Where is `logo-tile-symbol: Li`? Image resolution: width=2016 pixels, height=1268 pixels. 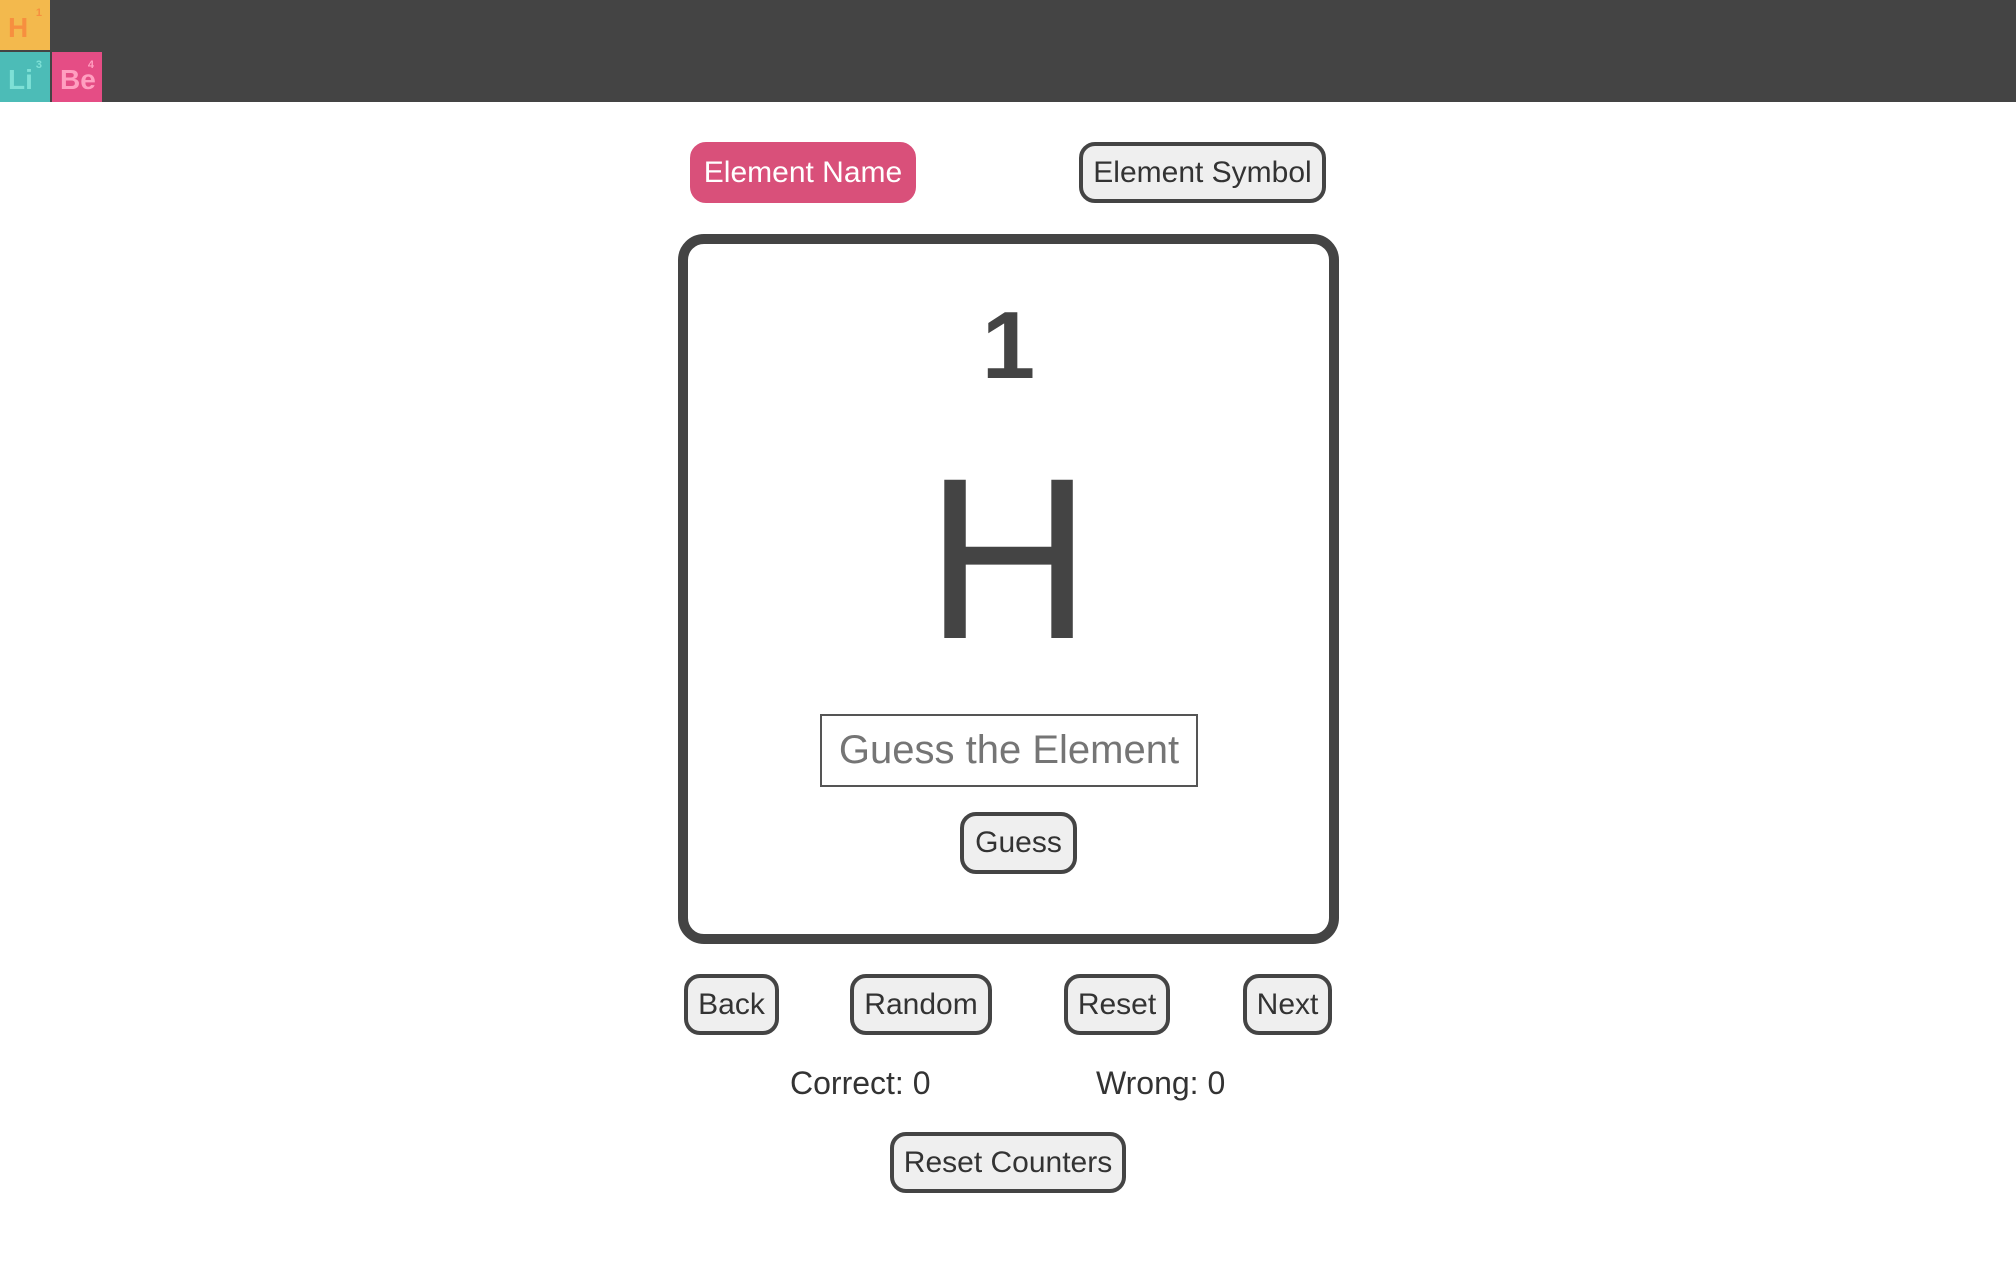 logo-tile-symbol: Li is located at coordinates (20, 79).